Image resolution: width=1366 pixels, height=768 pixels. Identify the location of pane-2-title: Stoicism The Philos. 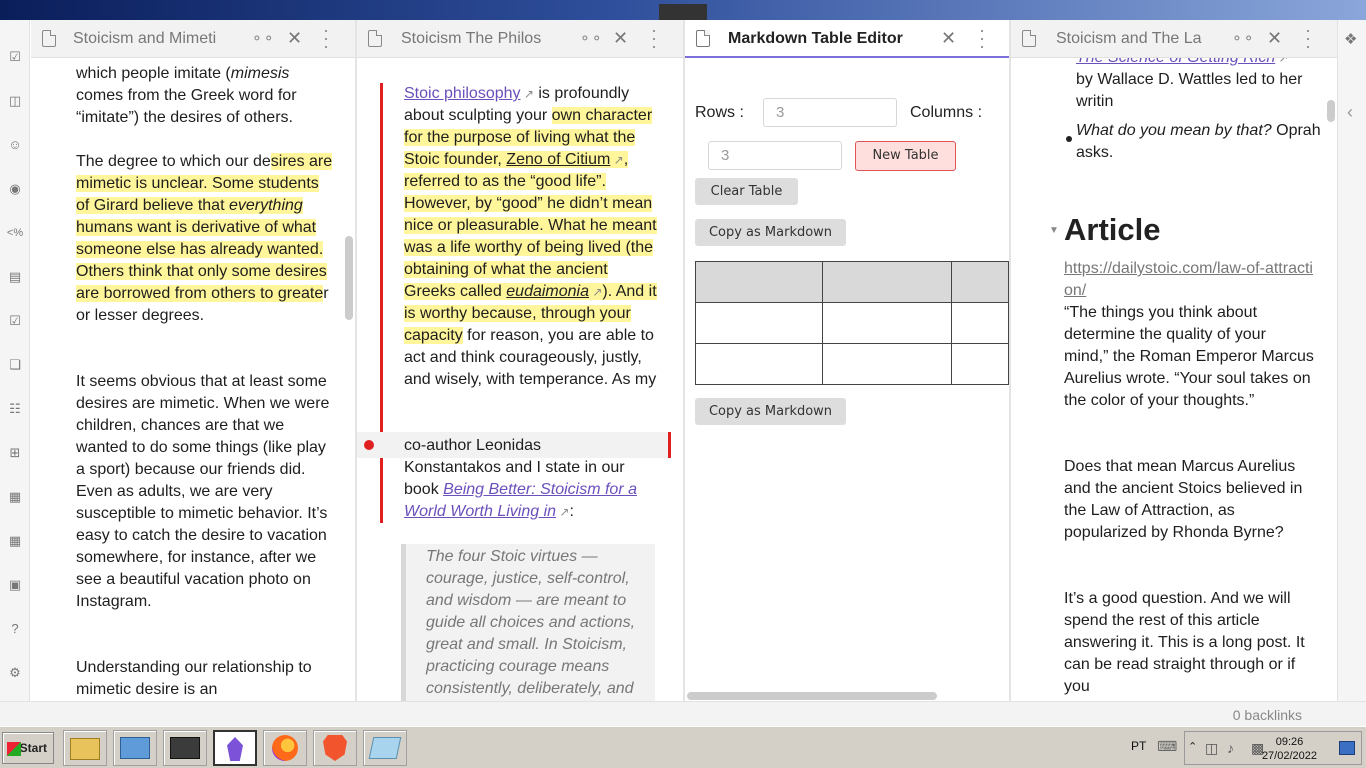
(483, 39).